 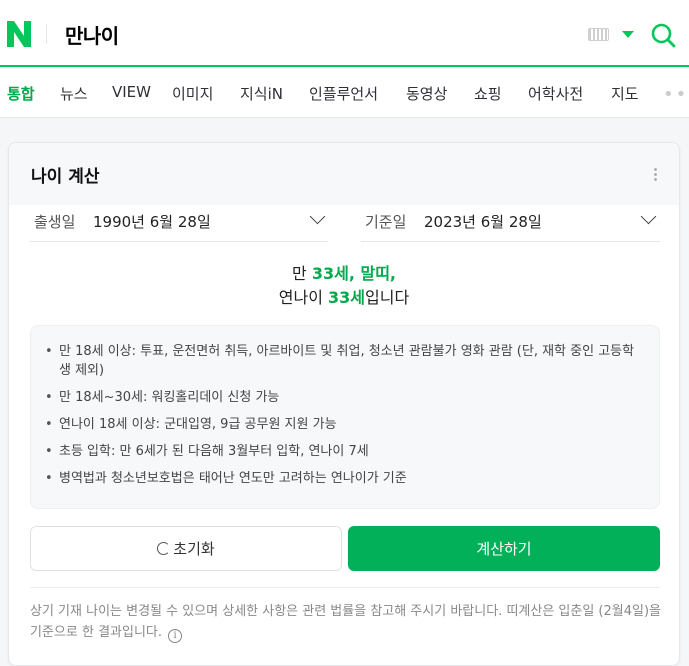 I want to click on zodiac: 말띠, so click(x=375, y=273).